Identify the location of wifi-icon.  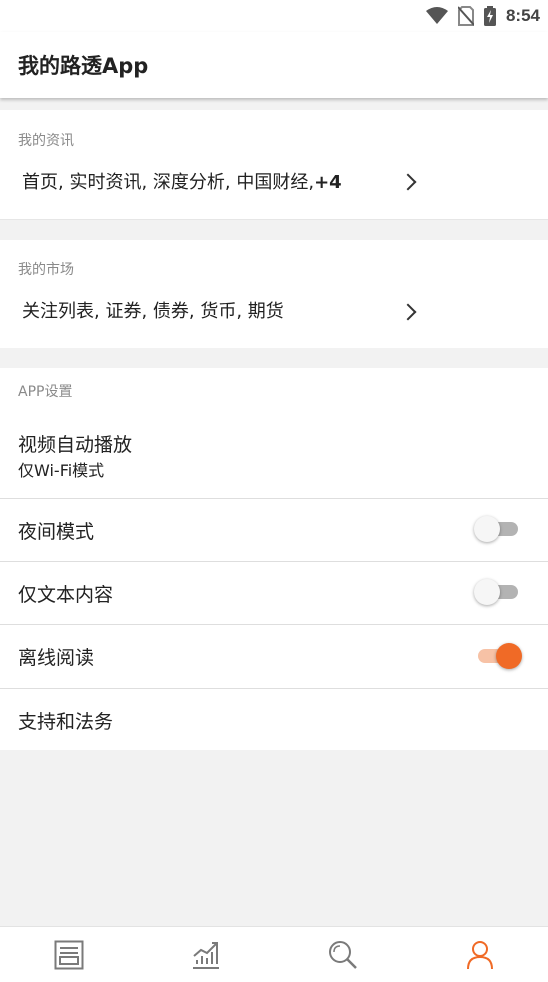
(436, 15).